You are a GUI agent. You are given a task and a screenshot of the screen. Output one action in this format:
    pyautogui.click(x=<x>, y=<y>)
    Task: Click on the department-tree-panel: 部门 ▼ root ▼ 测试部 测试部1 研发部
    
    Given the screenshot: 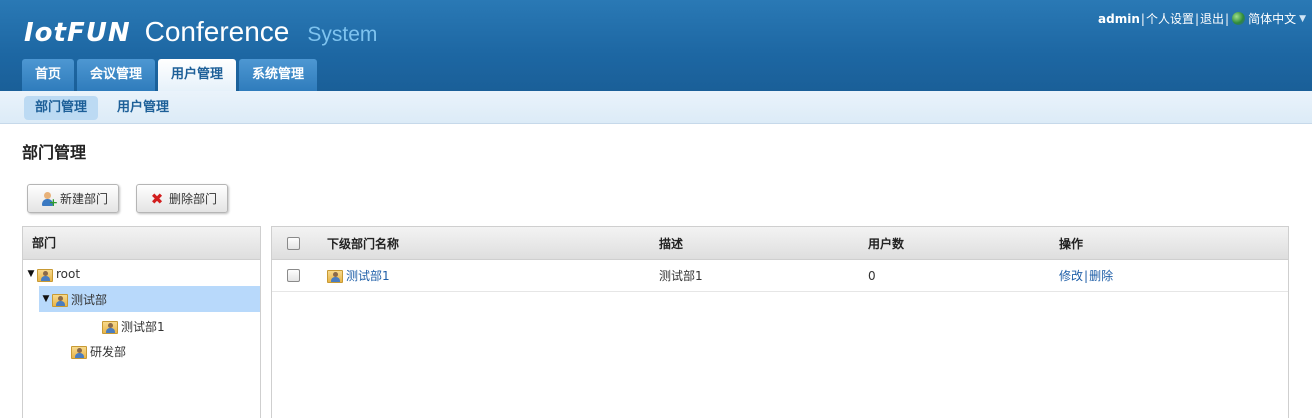 What is the action you would take?
    pyautogui.click(x=141, y=322)
    